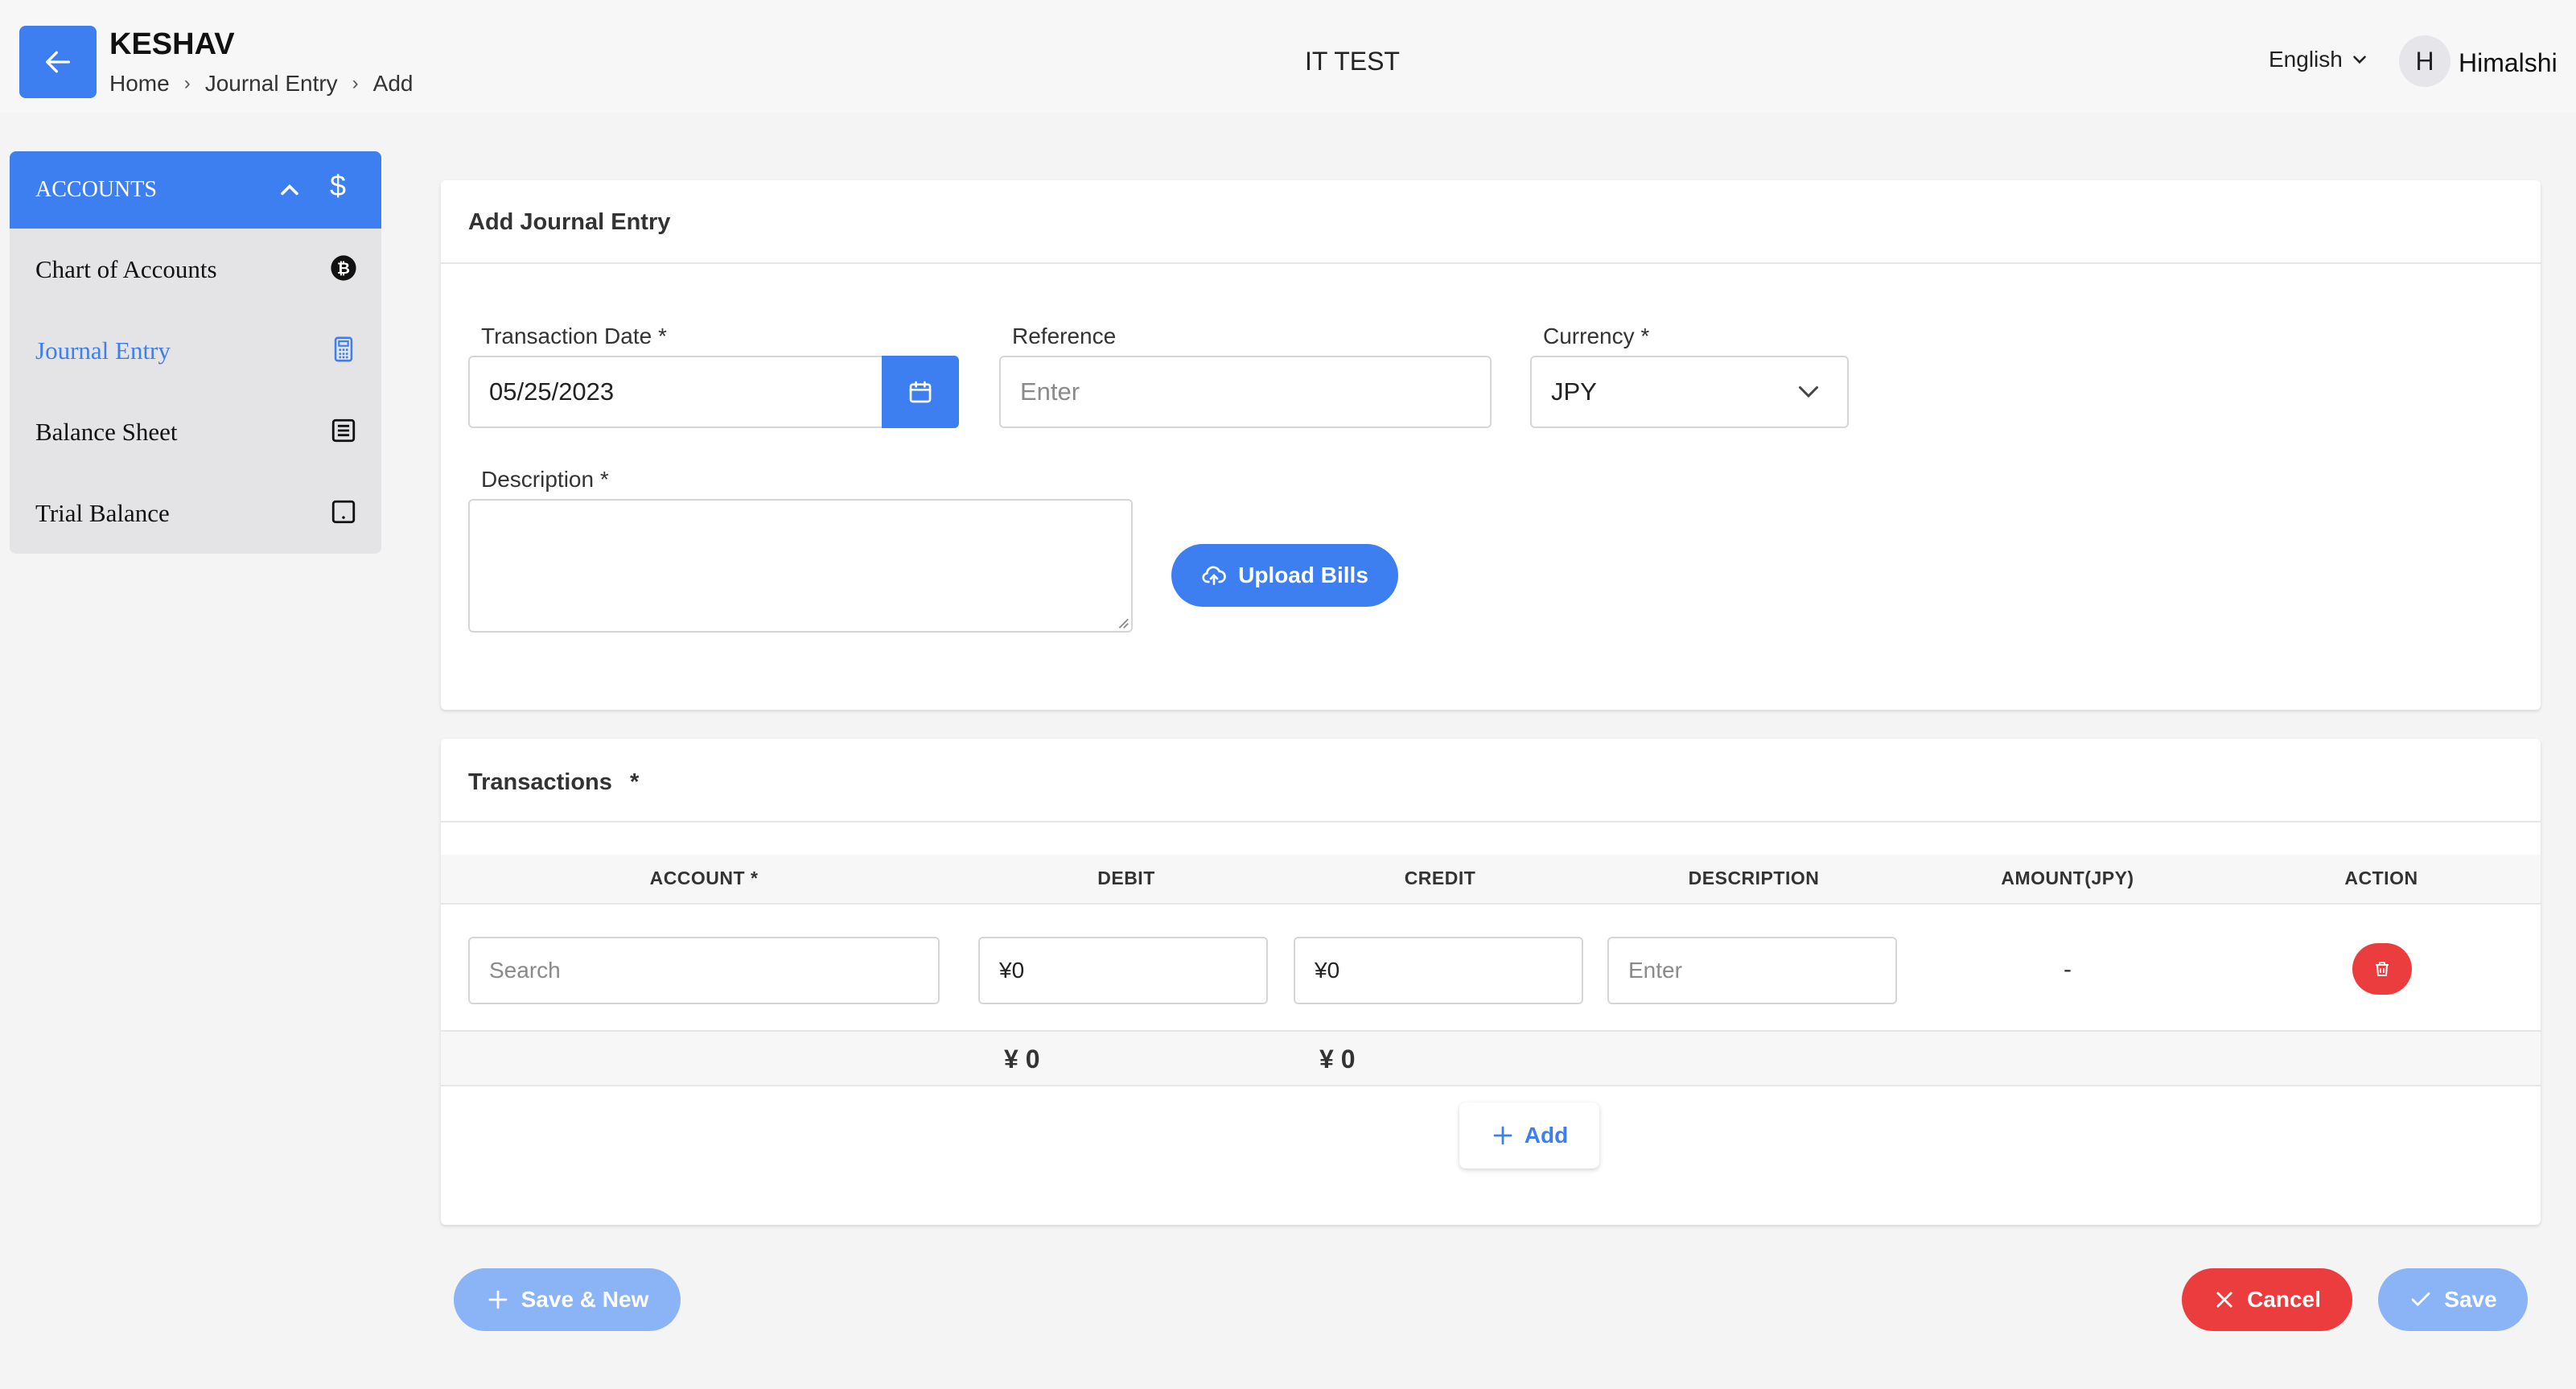 Image resolution: width=2576 pixels, height=1389 pixels. I want to click on column-header-action: ACTION, so click(2381, 878).